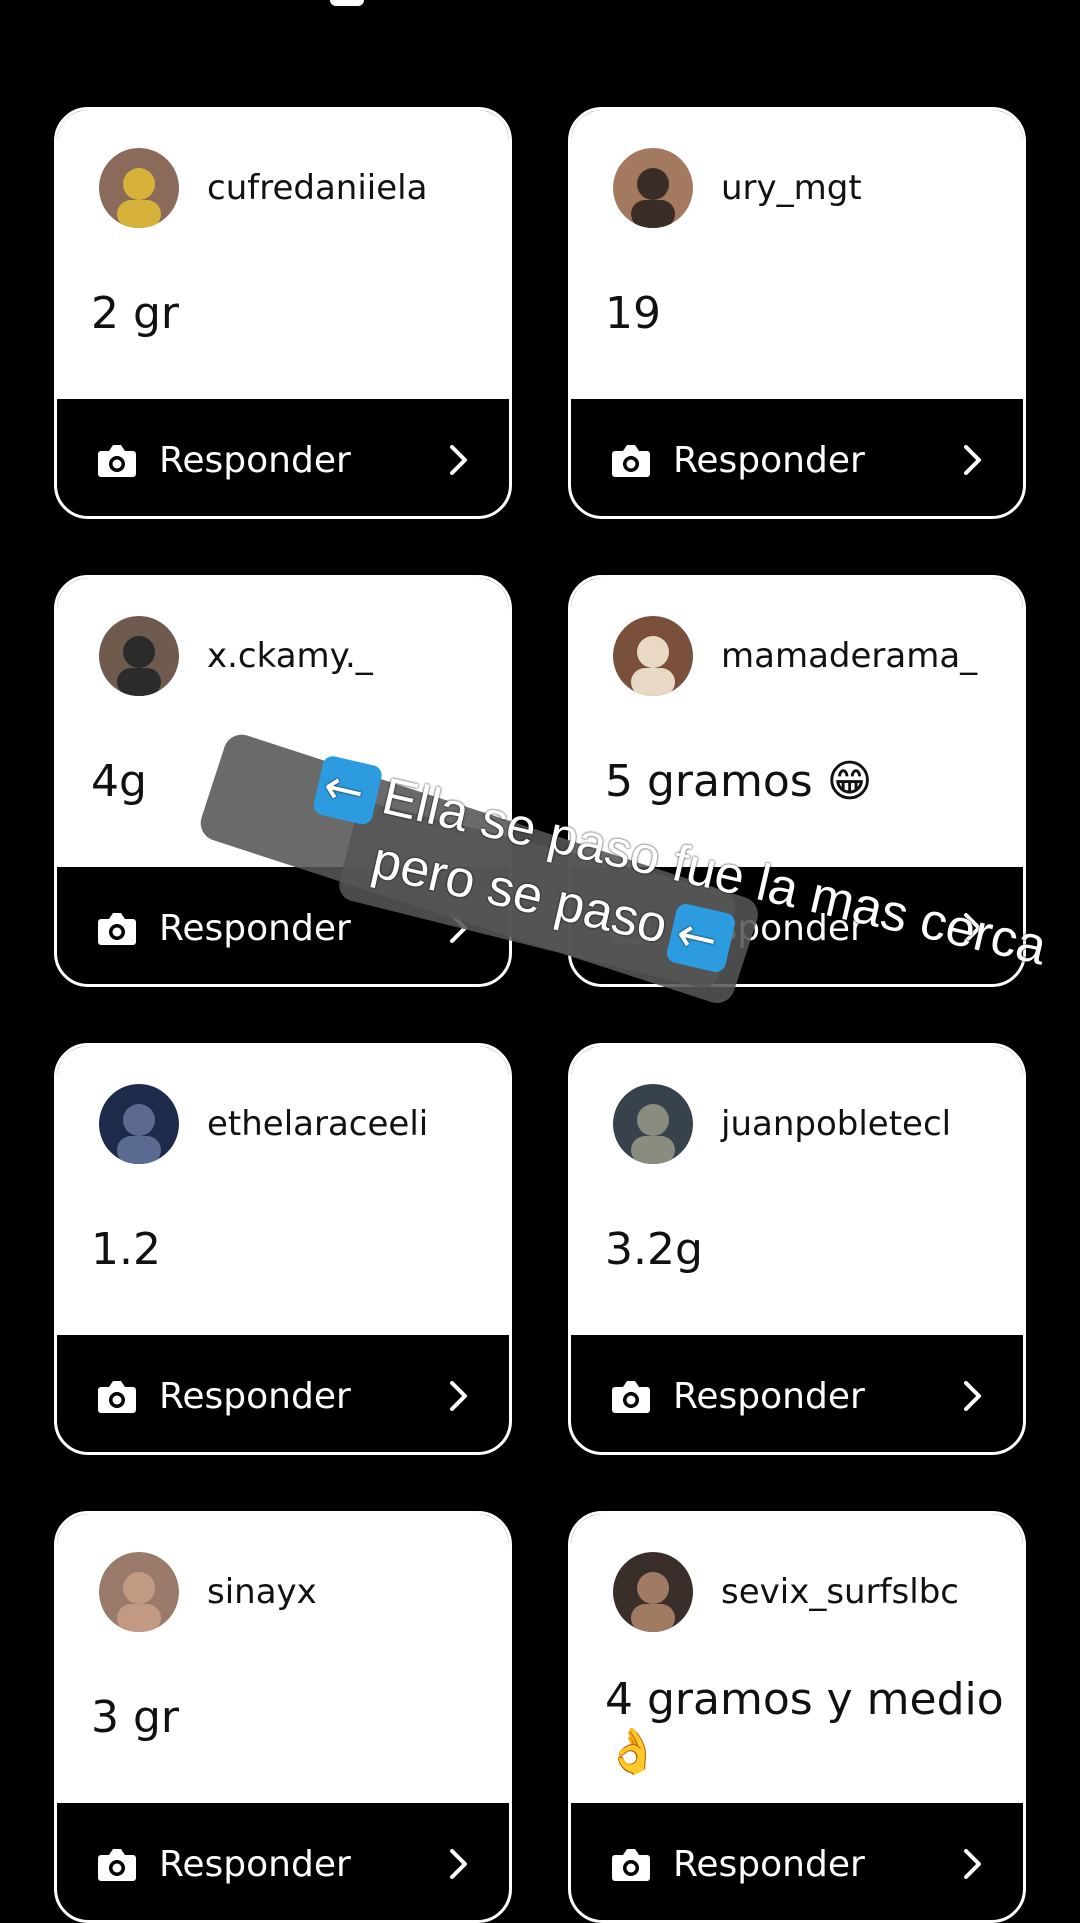 Image resolution: width=1080 pixels, height=1923 pixels. Describe the element at coordinates (804, 1725) in the screenshot. I see `answer-text: 4 gramos y medio 👌` at that location.